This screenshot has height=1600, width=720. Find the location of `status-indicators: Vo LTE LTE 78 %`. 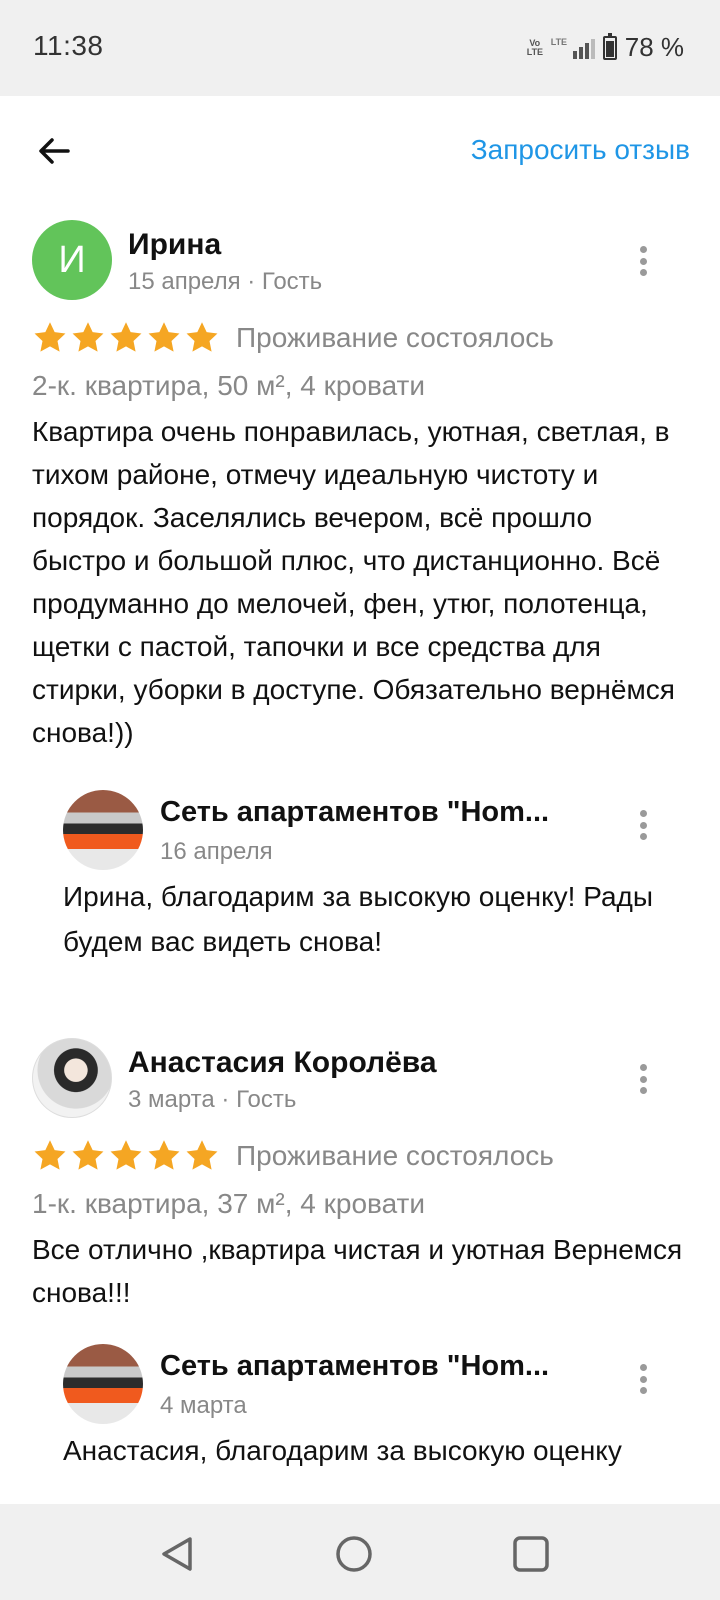

status-indicators: Vo LTE LTE 78 % is located at coordinates (605, 47).